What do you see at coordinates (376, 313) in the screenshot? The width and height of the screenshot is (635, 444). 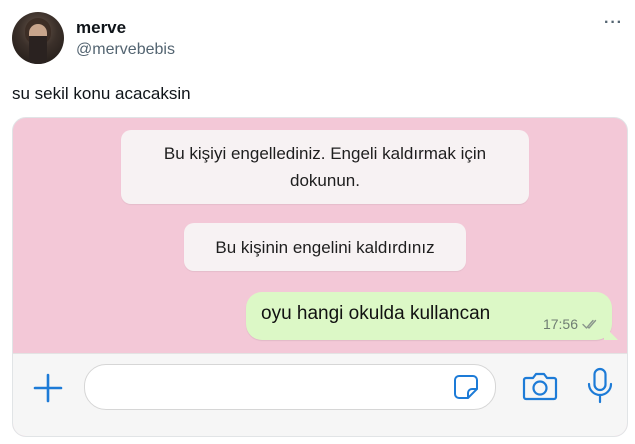 I see `outgoing-message-text: oyu hangi okulda kullancan` at bounding box center [376, 313].